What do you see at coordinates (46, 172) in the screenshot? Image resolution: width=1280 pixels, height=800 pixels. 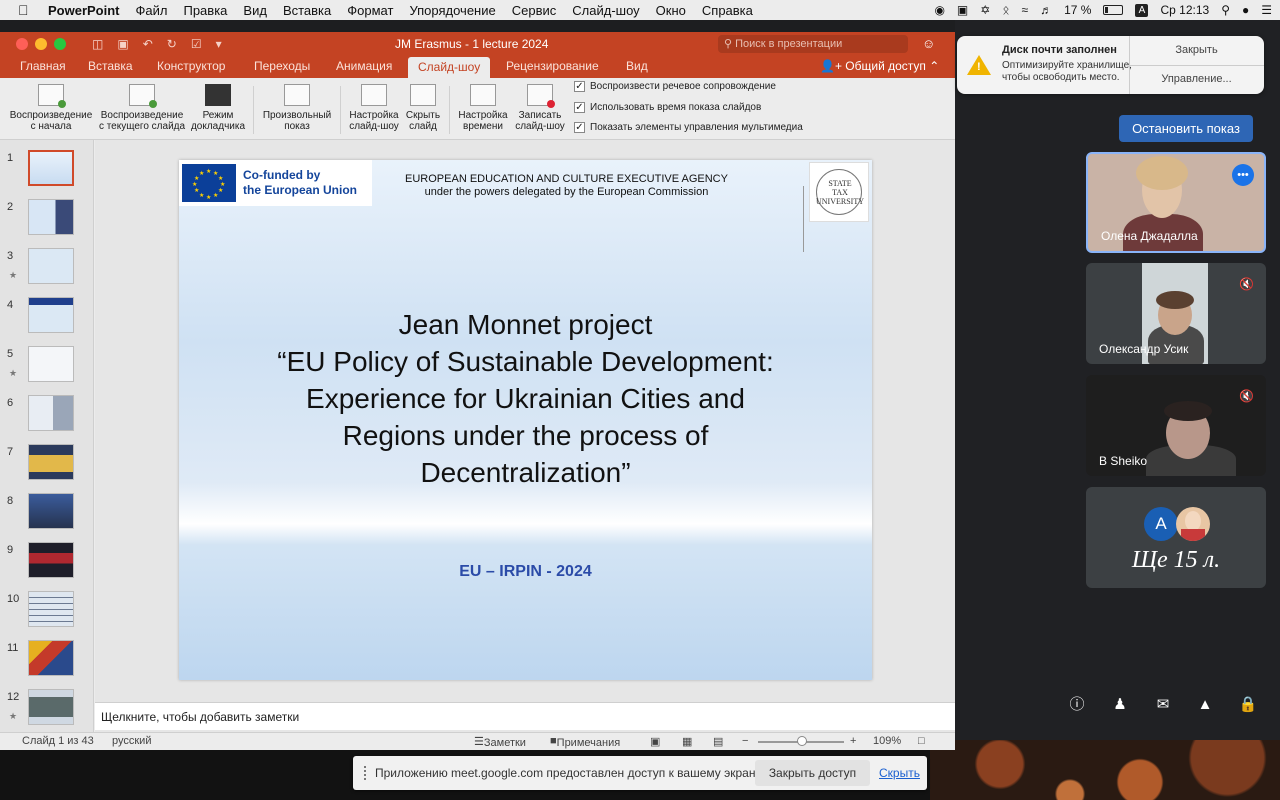 I see `slide-thumbnail: 1` at bounding box center [46, 172].